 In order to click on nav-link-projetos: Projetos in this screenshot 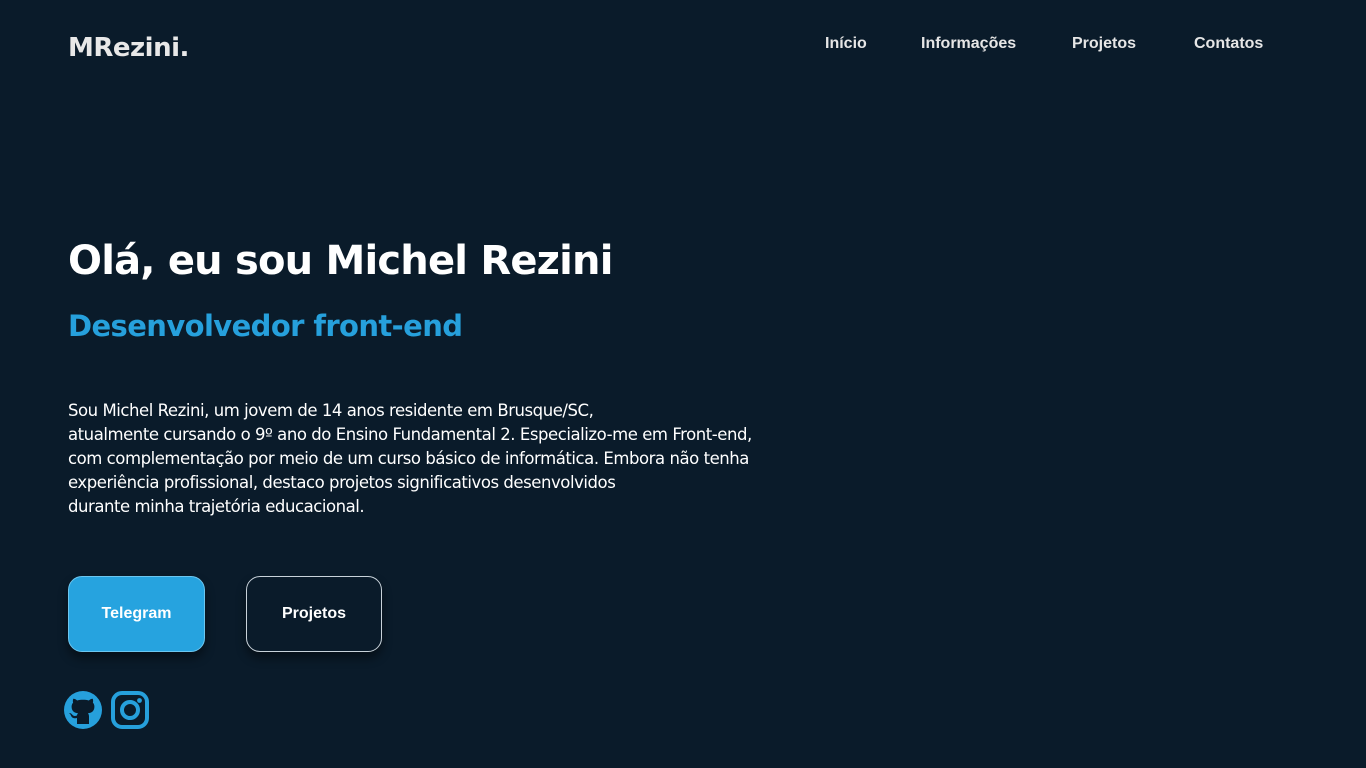, I will do `click(1104, 44)`.